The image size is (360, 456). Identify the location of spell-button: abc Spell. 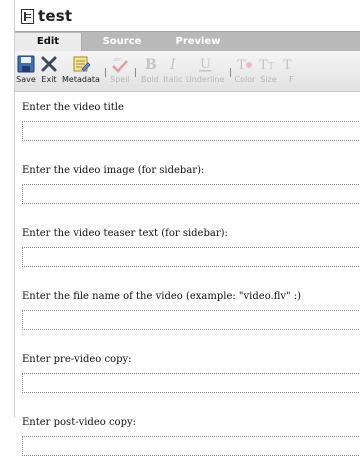
(120, 67).